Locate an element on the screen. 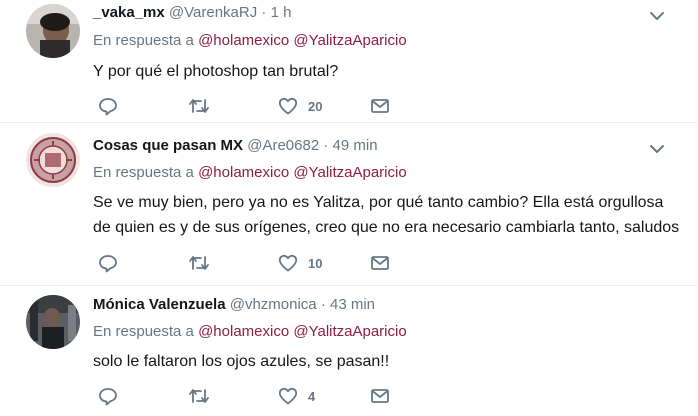  timestamp: 43 min is located at coordinates (352, 304).